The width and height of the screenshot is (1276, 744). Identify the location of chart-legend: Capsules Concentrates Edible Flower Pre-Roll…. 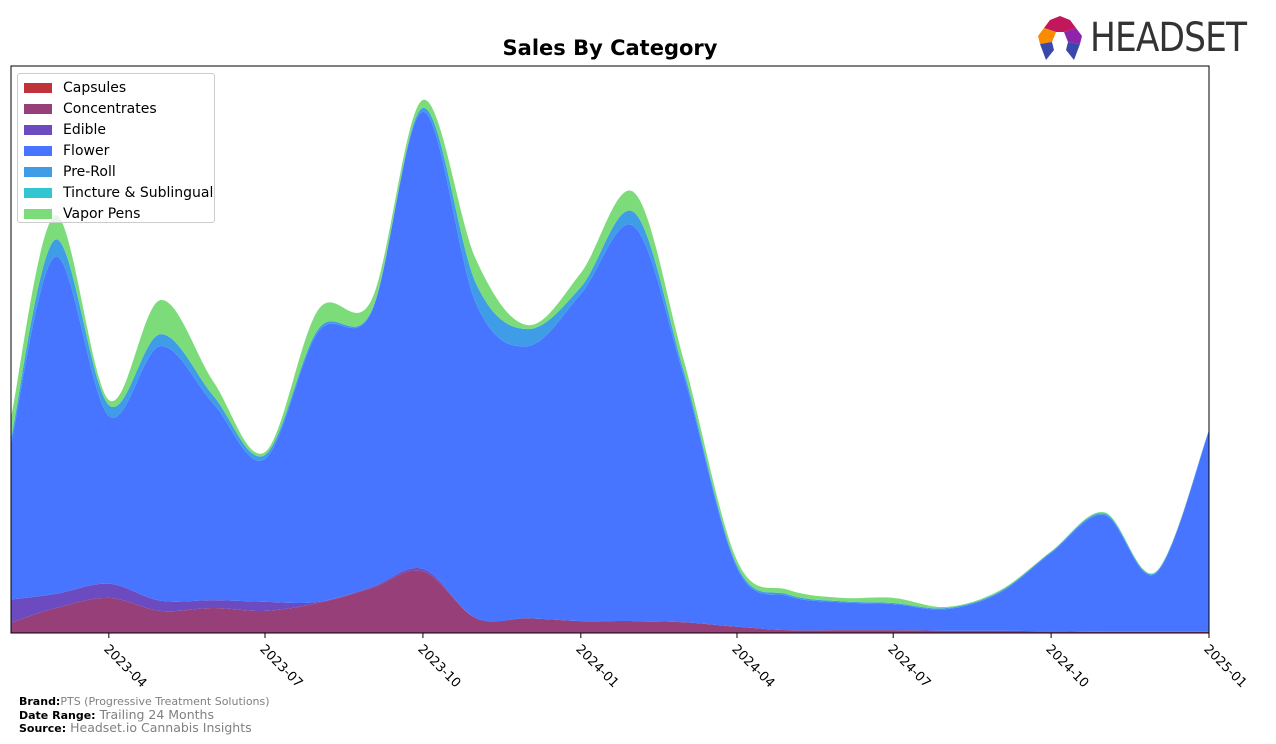
(116, 148).